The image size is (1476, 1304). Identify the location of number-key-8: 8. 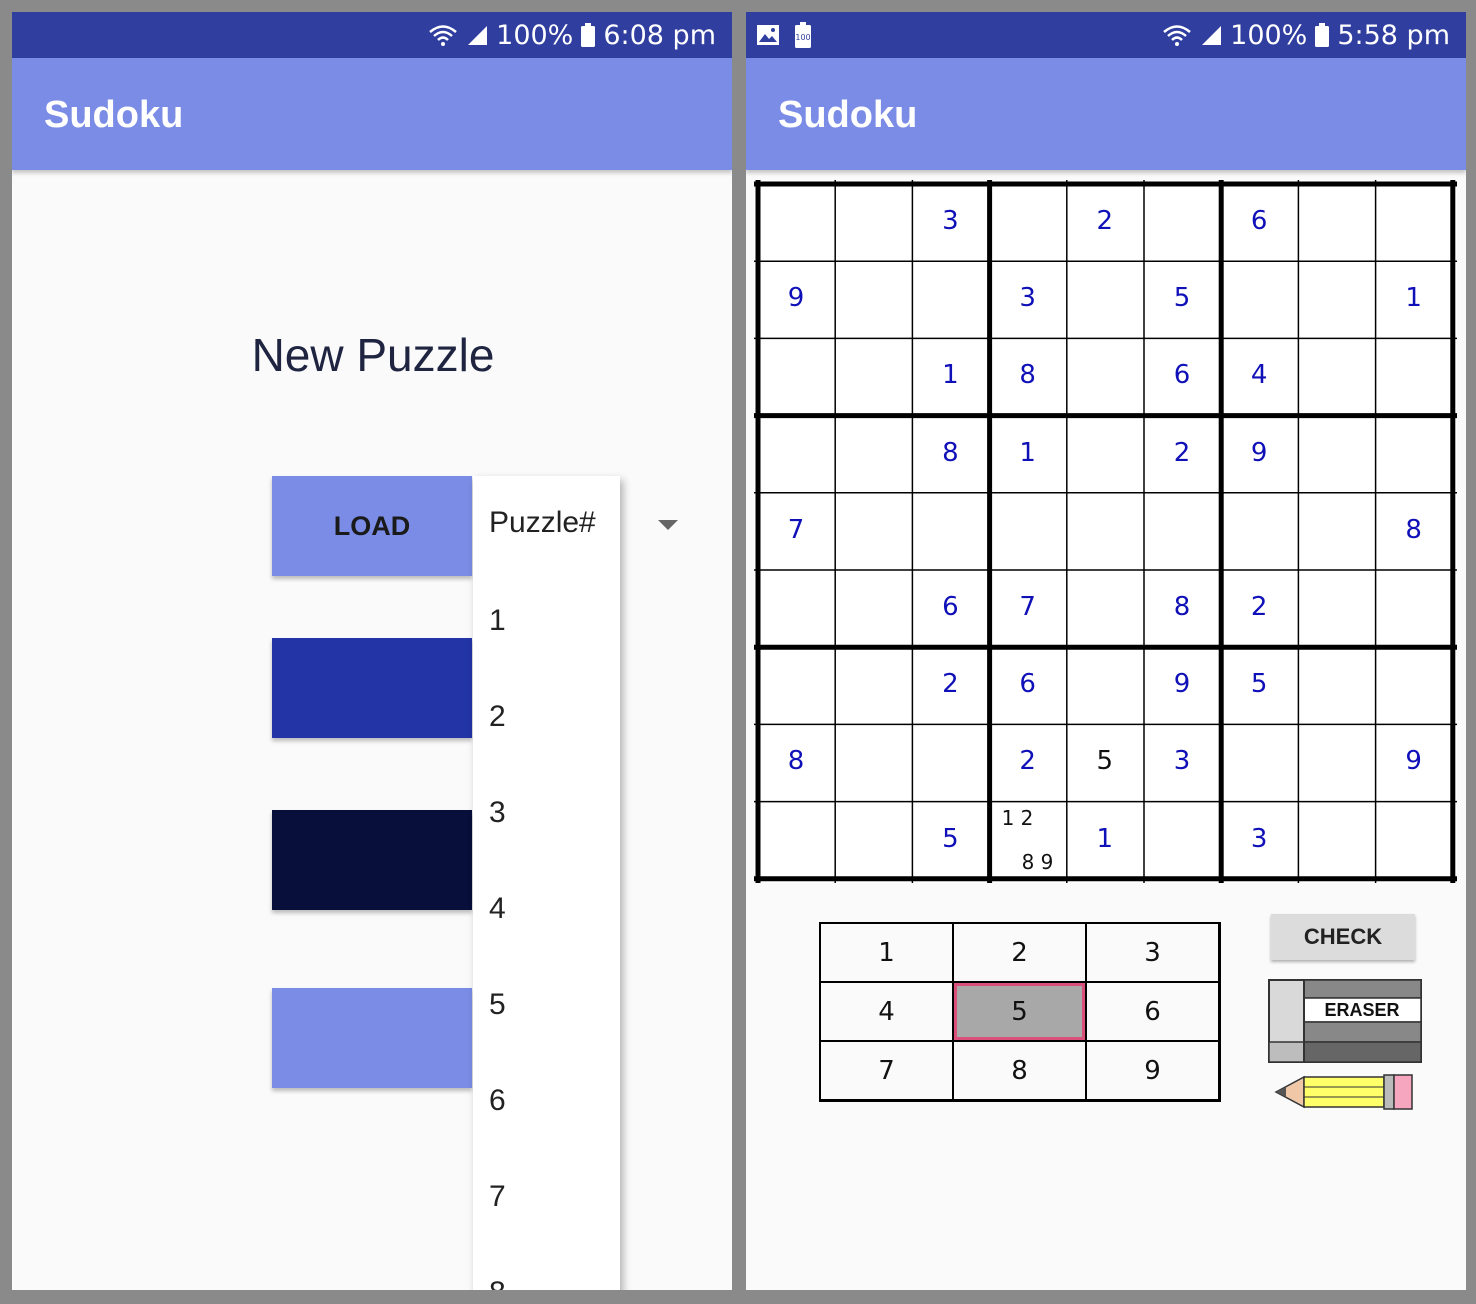
(1019, 1070).